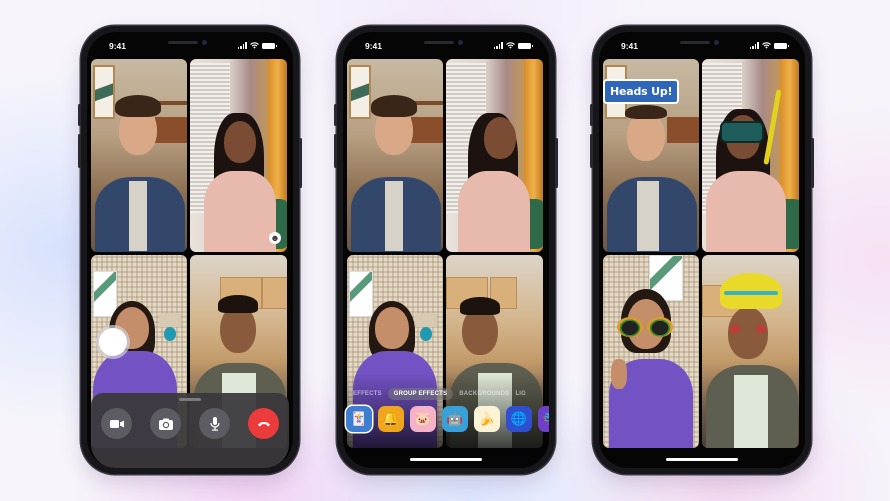 Image resolution: width=890 pixels, height=501 pixels. Describe the element at coordinates (190, 430) in the screenshot. I see `call-controls-panel` at that location.